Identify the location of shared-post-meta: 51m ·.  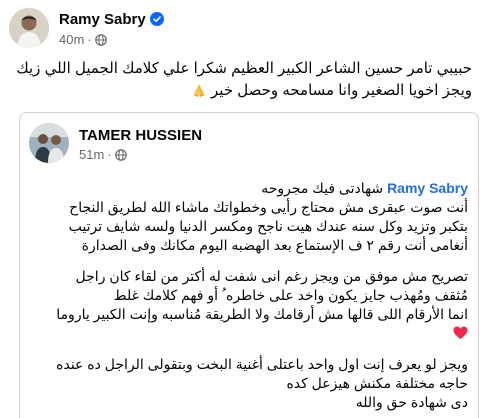
(103, 154).